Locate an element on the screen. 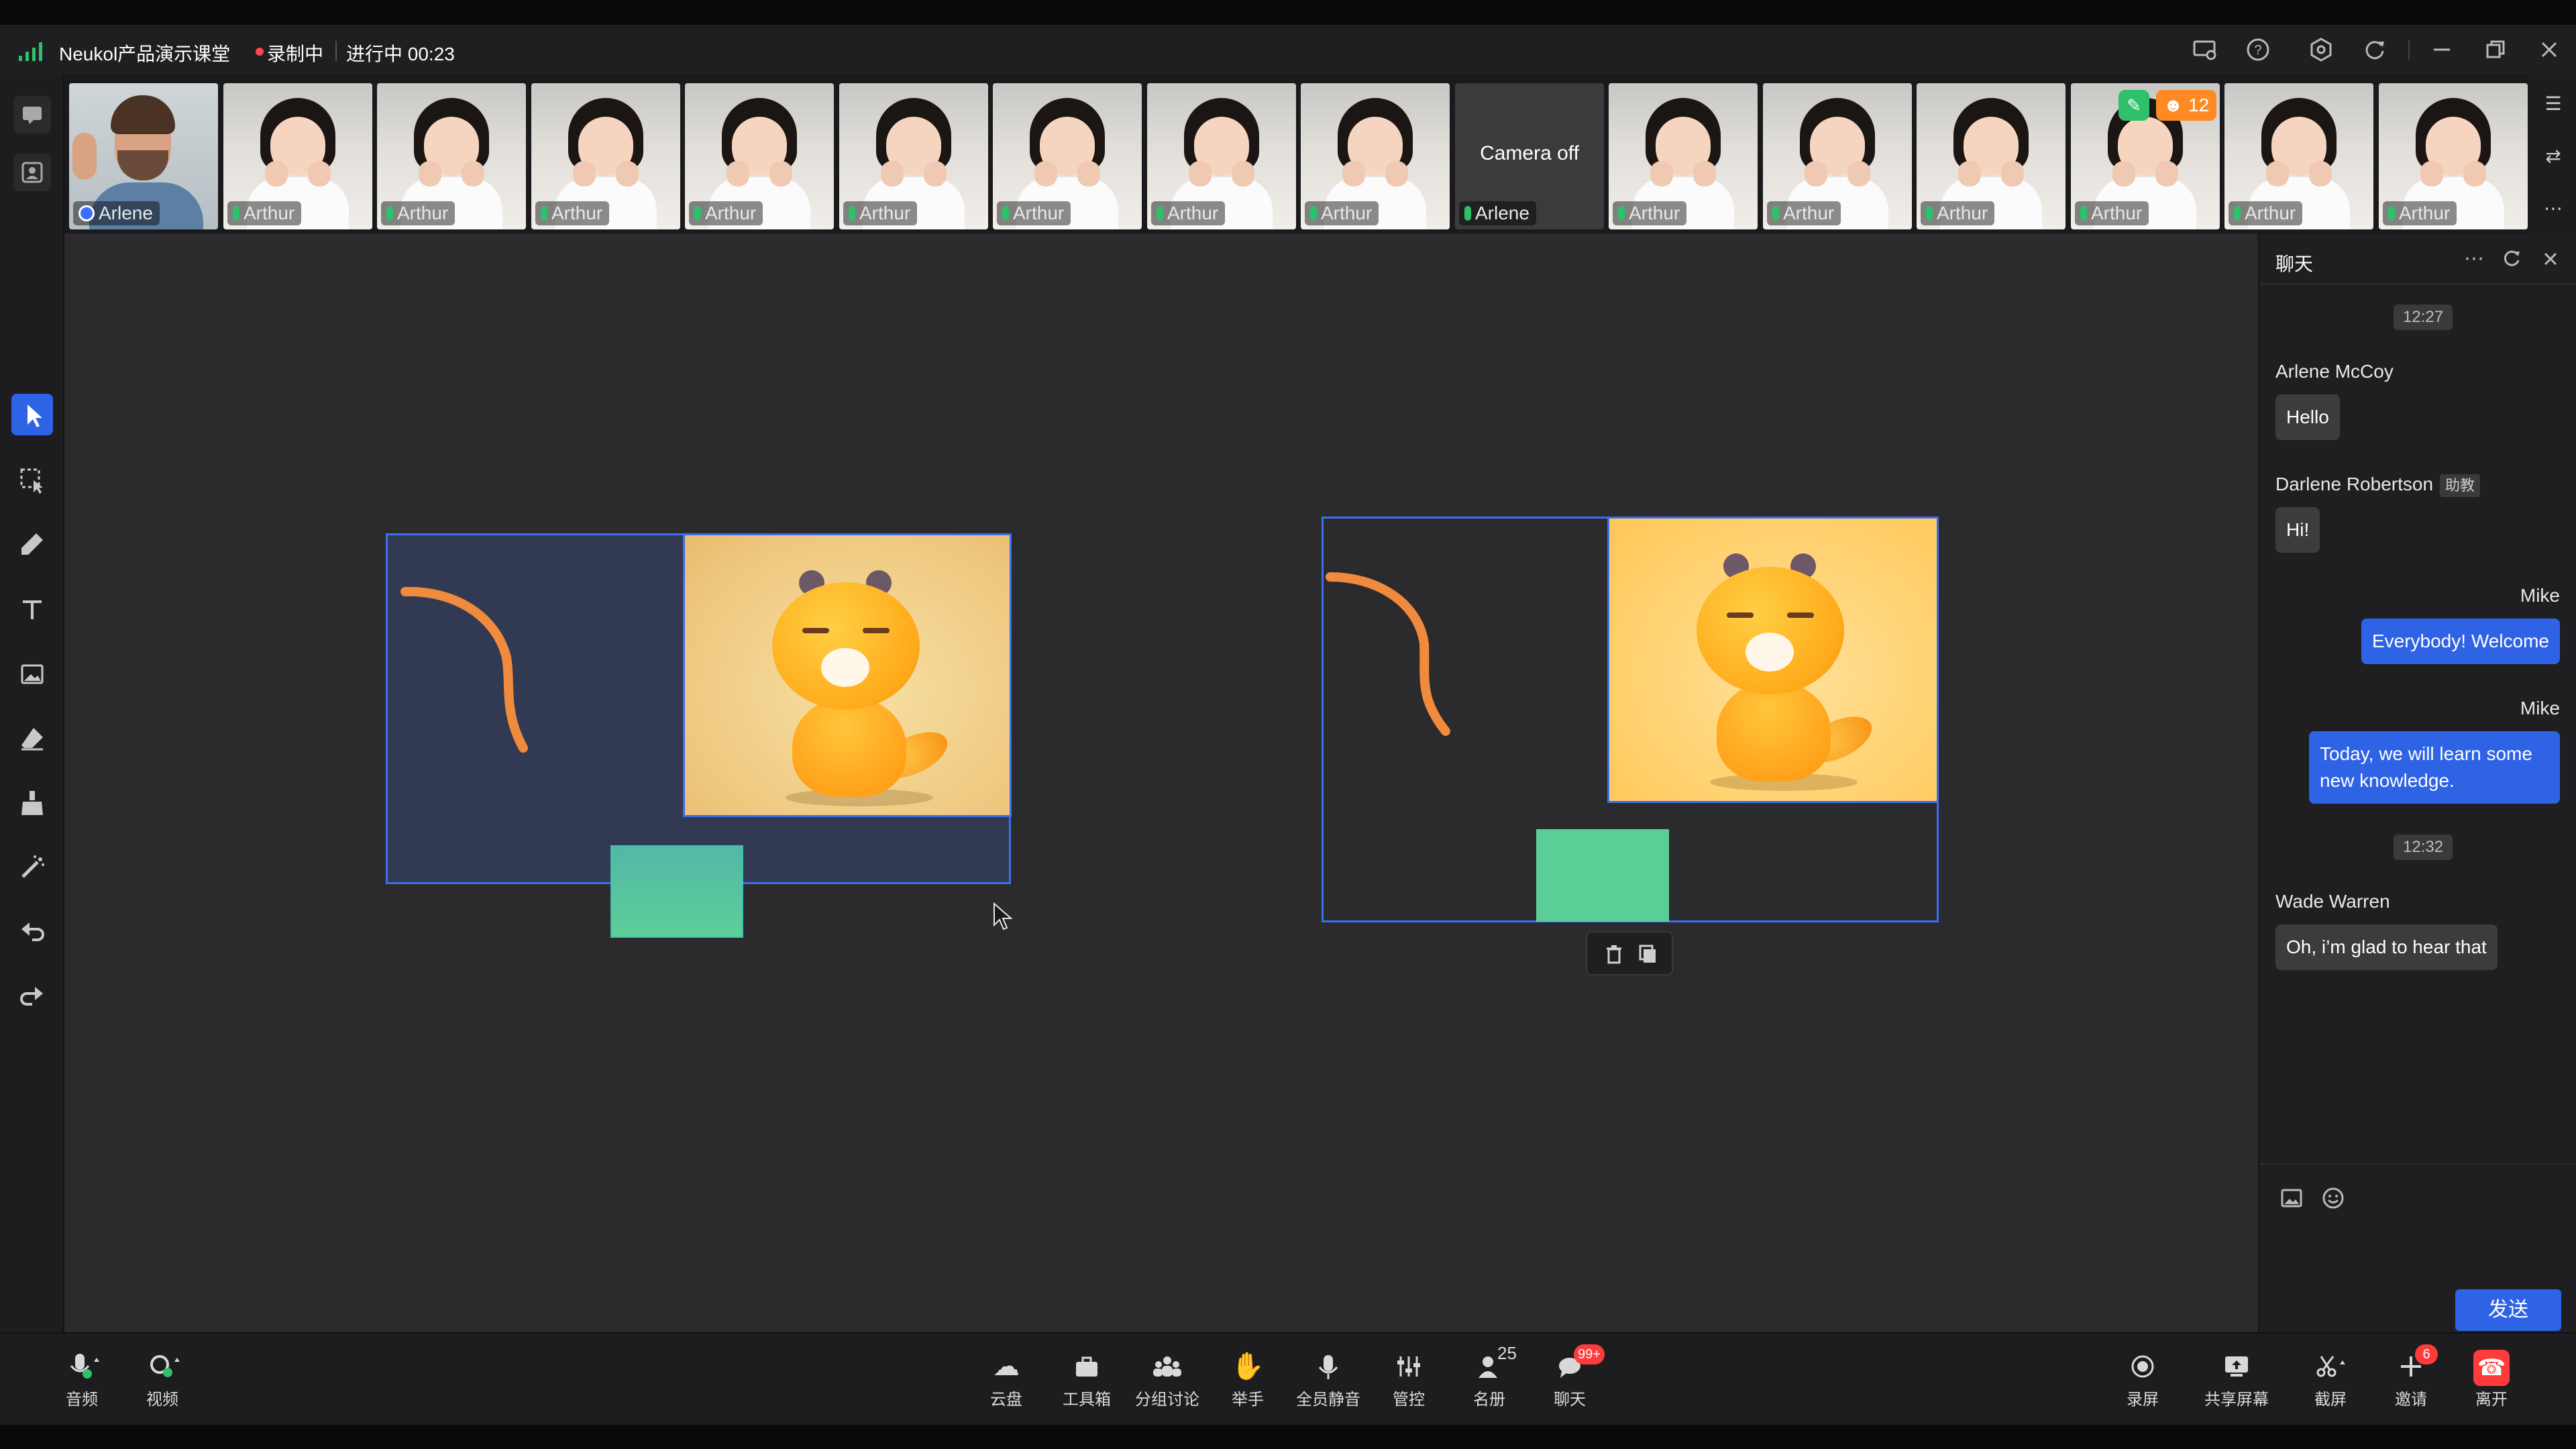 This screenshot has width=2576, height=1449. raise-hand-label: 举手 is located at coordinates (1248, 1400).